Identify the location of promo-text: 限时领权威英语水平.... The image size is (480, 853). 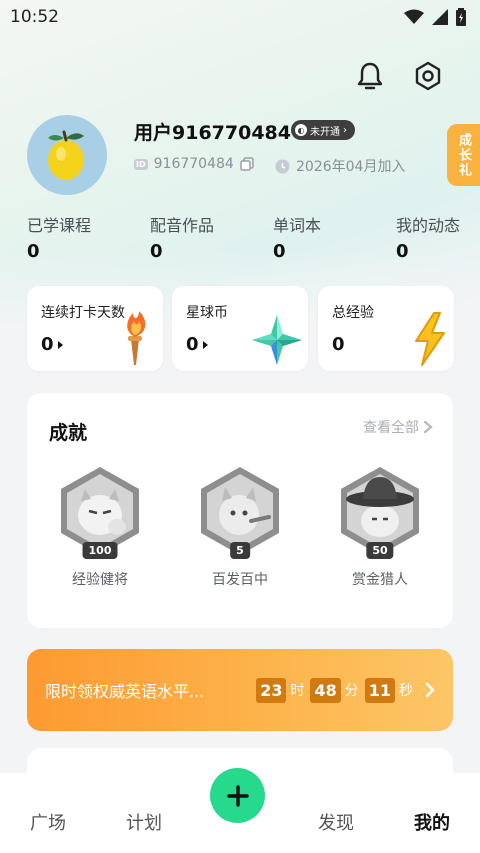
(125, 691).